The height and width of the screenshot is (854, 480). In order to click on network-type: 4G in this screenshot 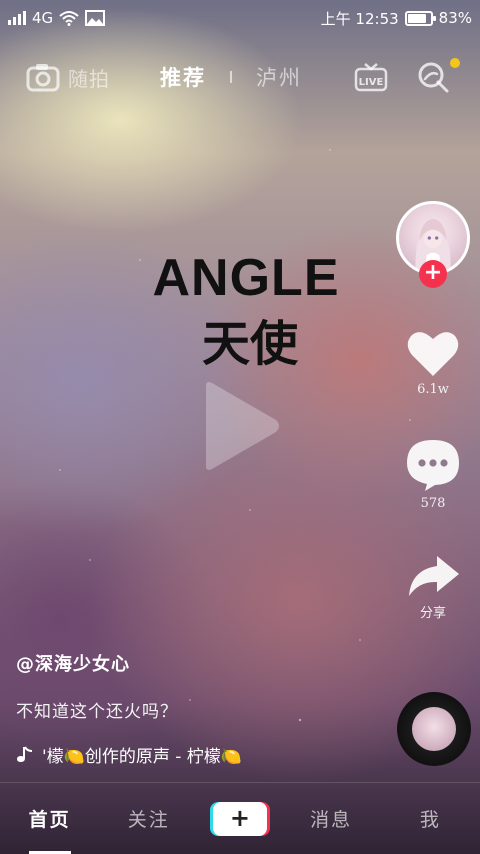, I will do `click(43, 18)`.